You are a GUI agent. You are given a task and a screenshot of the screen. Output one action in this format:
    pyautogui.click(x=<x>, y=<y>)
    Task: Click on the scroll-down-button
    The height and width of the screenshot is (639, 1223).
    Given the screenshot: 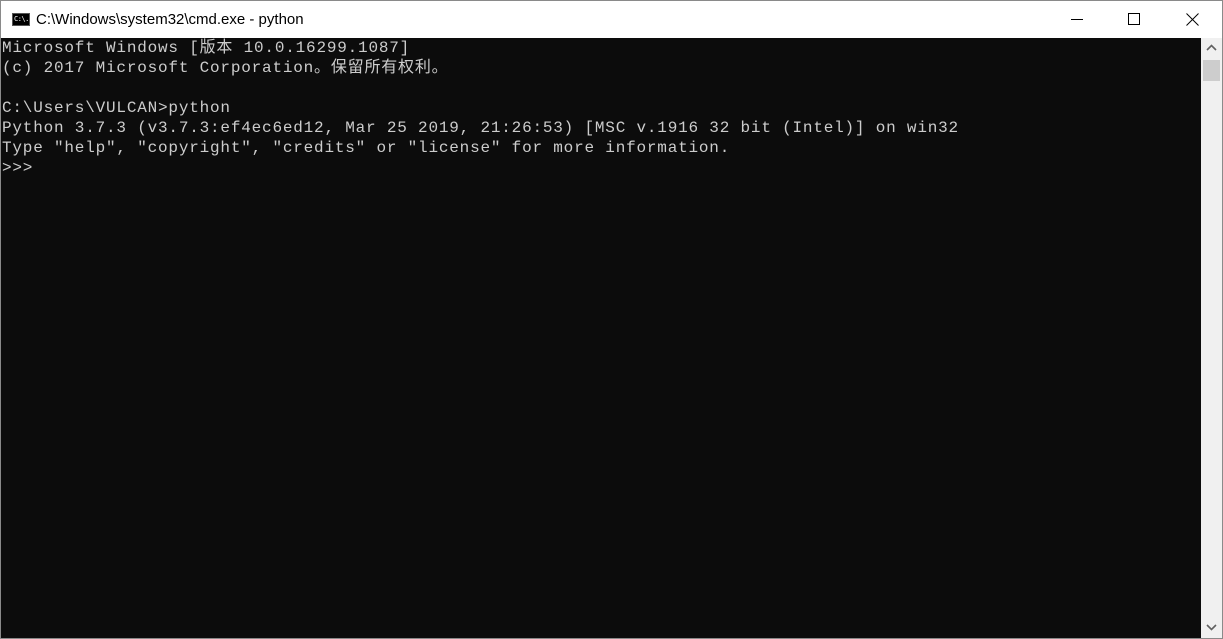 What is the action you would take?
    pyautogui.click(x=1211, y=628)
    